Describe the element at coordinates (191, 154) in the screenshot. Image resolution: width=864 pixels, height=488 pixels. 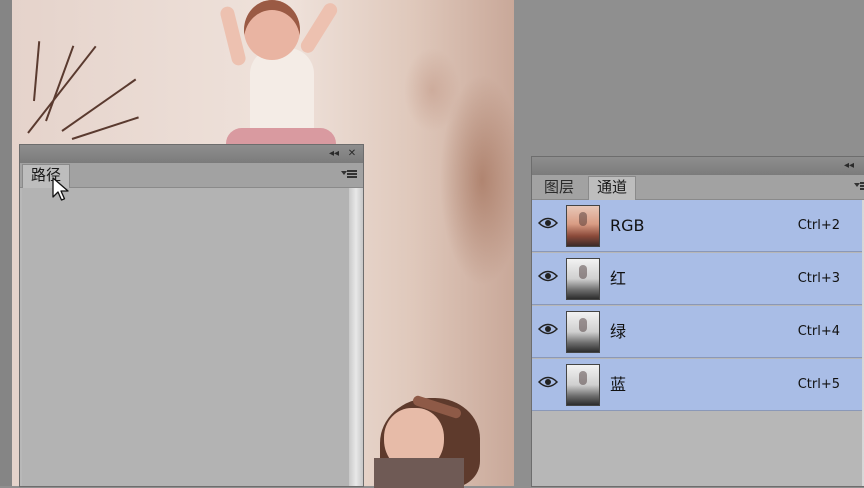
I see `panel-header: ◂◂ ✕` at that location.